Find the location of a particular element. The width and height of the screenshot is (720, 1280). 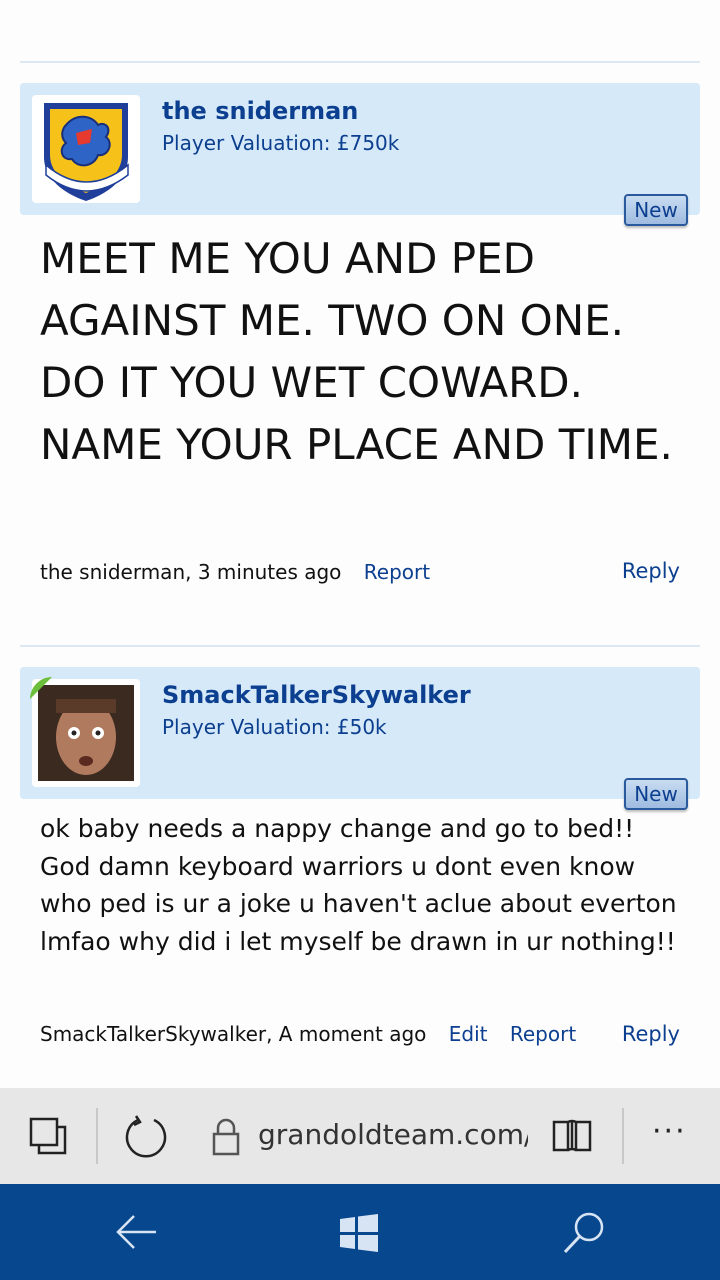

avatar is located at coordinates (86, 149).